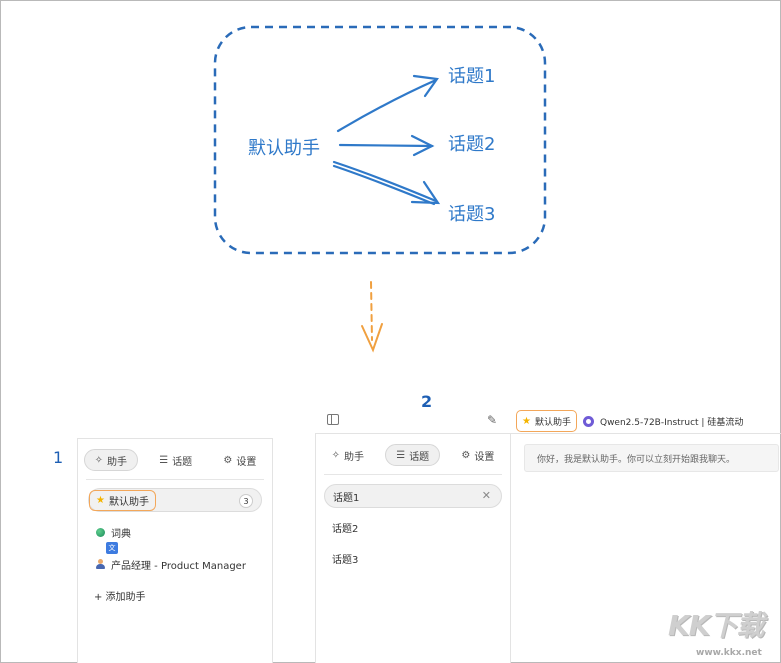 The height and width of the screenshot is (663, 781). What do you see at coordinates (333, 419) in the screenshot?
I see `sidebar-toggle-icon` at bounding box center [333, 419].